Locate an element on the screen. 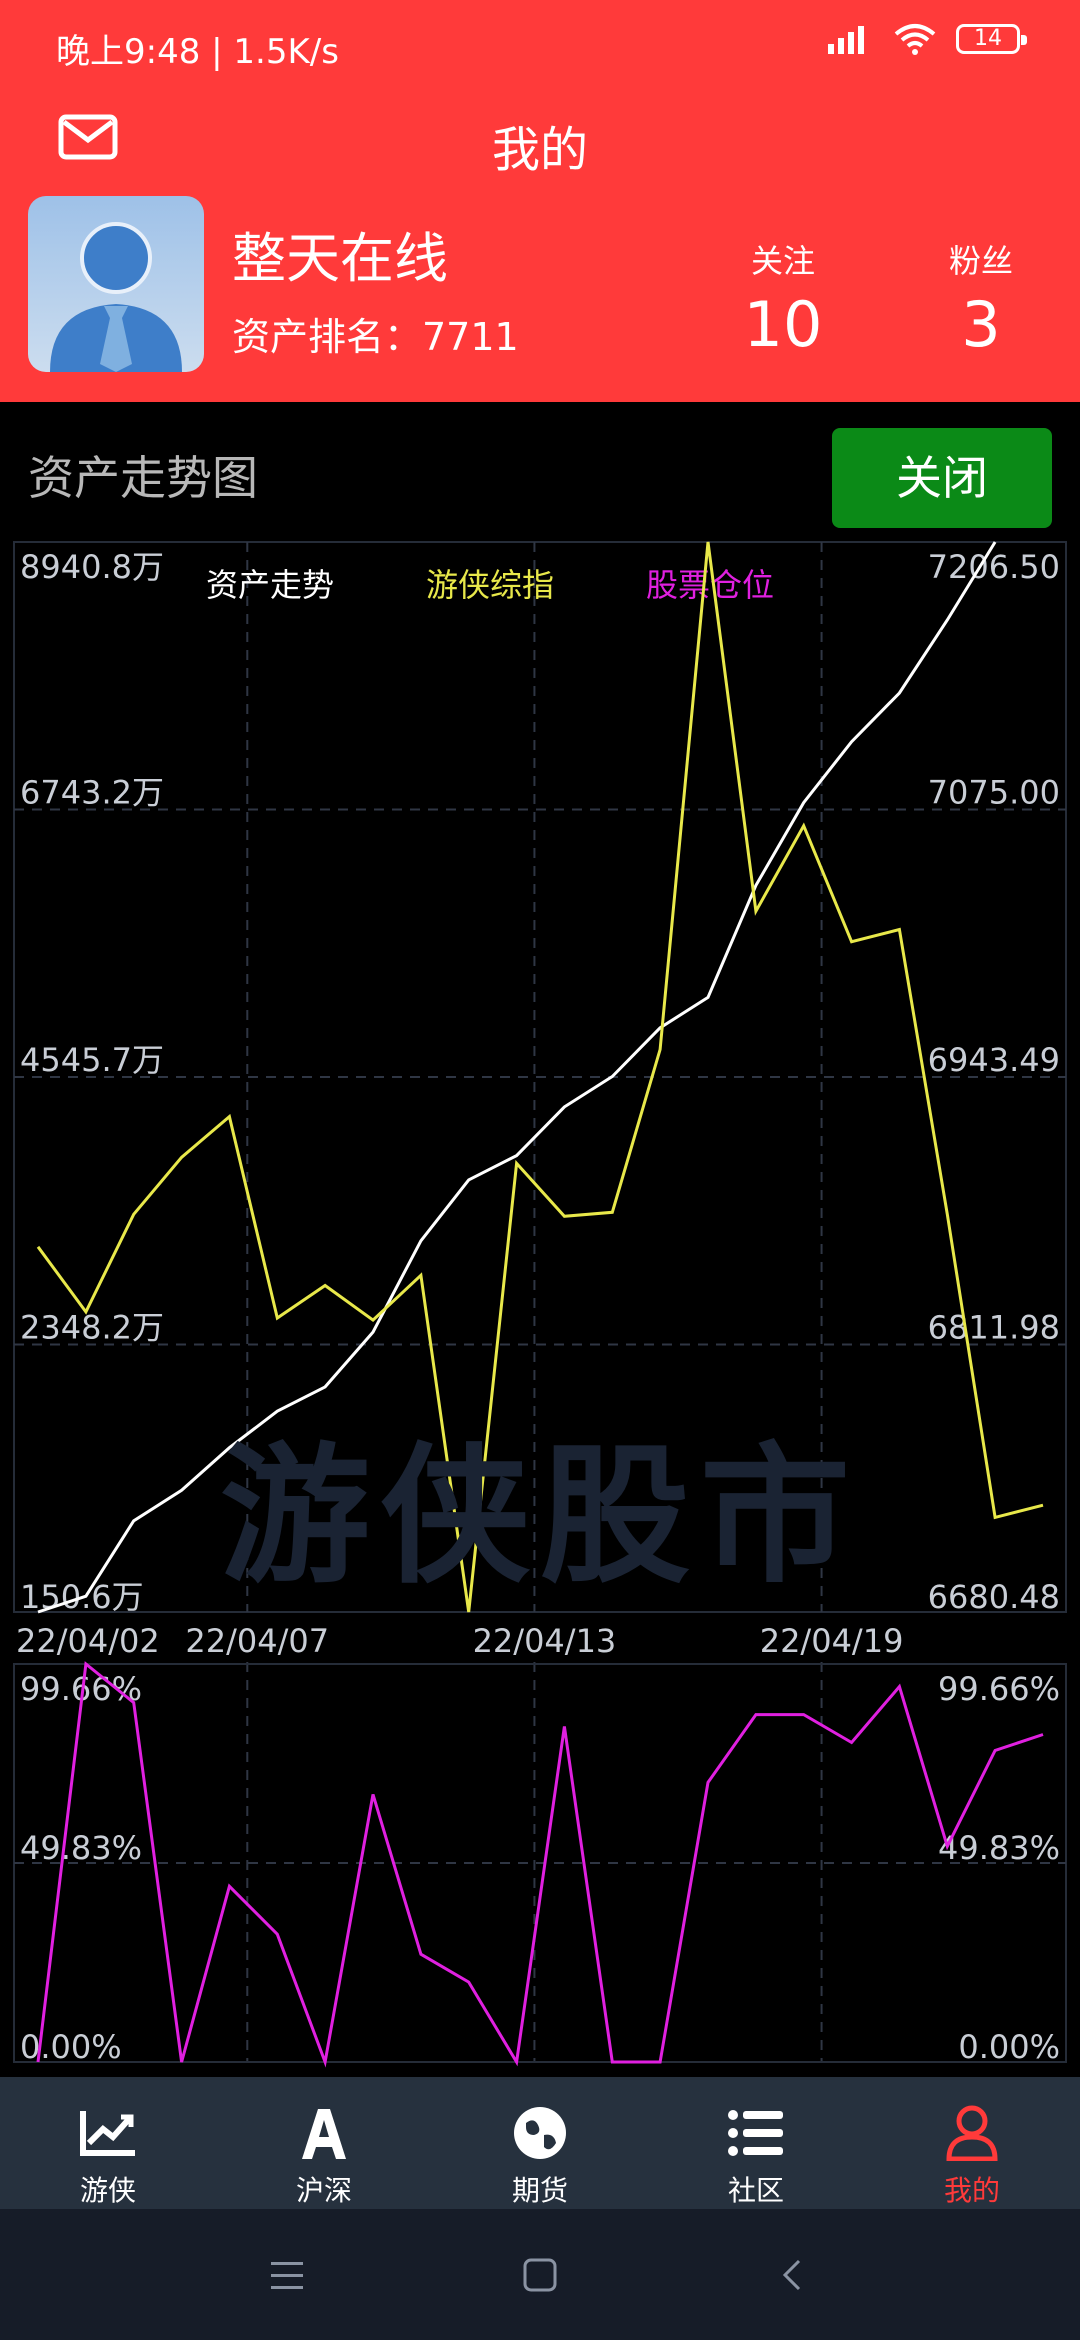 Image resolution: width=1080 pixels, height=2340 pixels. nav-item-community: 社区 is located at coordinates (756, 2143).